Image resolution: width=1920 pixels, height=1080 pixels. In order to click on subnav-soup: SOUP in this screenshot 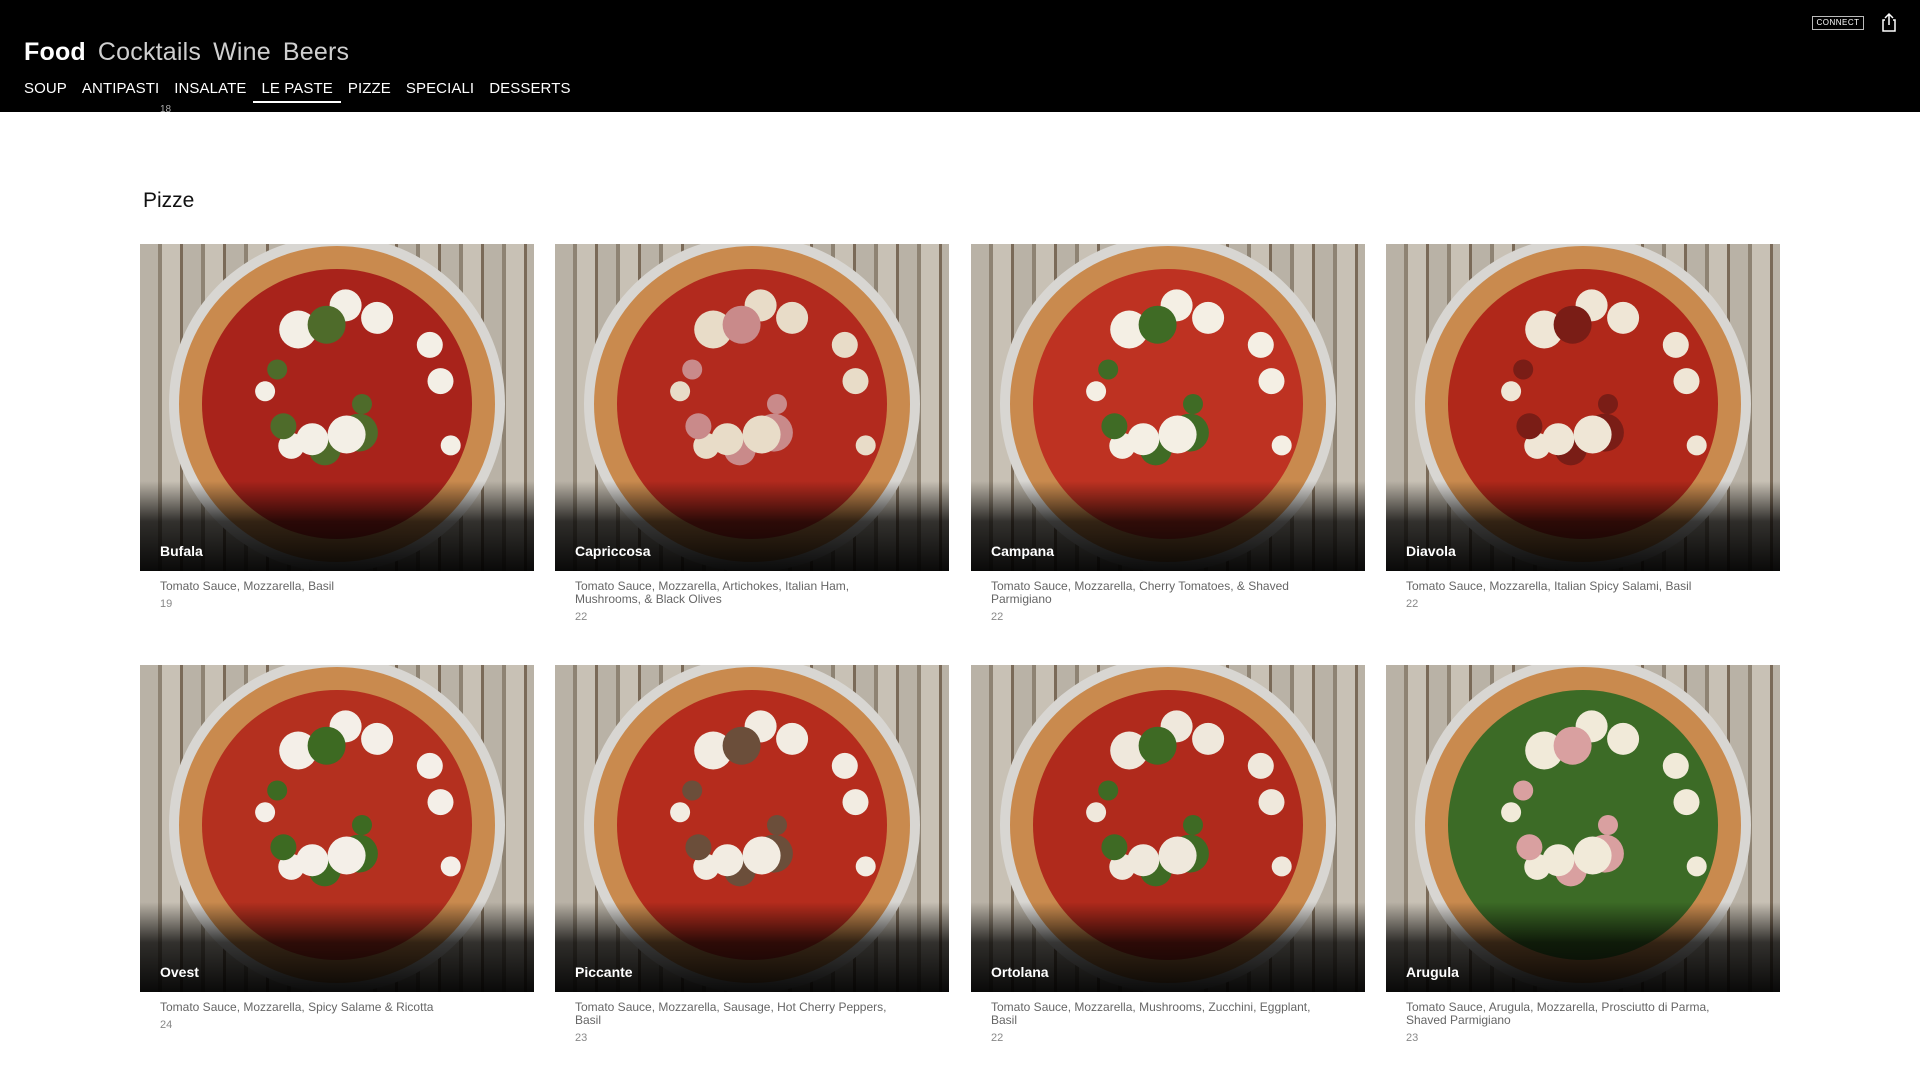, I will do `click(49, 91)`.